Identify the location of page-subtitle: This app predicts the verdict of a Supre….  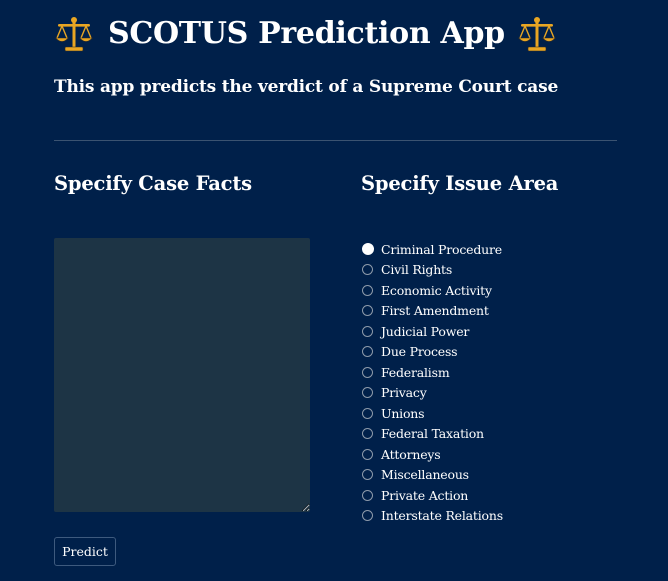
(306, 87).